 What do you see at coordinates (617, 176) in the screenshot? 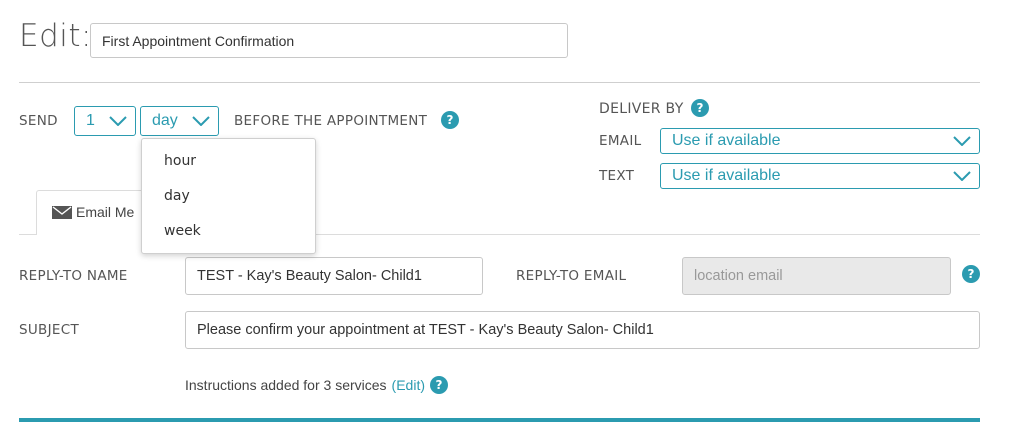
I see `deliver-text-label: TEXT` at bounding box center [617, 176].